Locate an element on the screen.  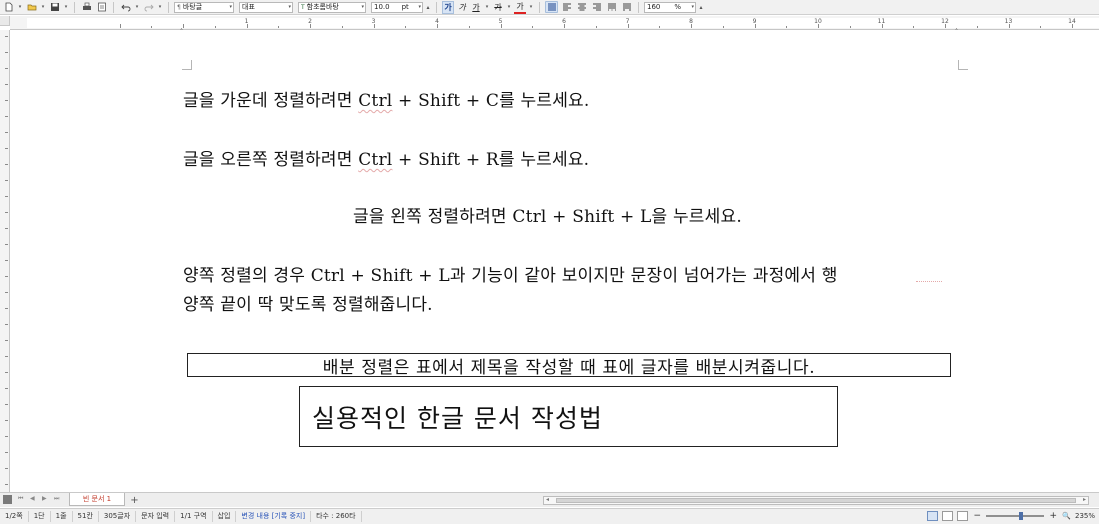
save-icon is located at coordinates (54, 7).